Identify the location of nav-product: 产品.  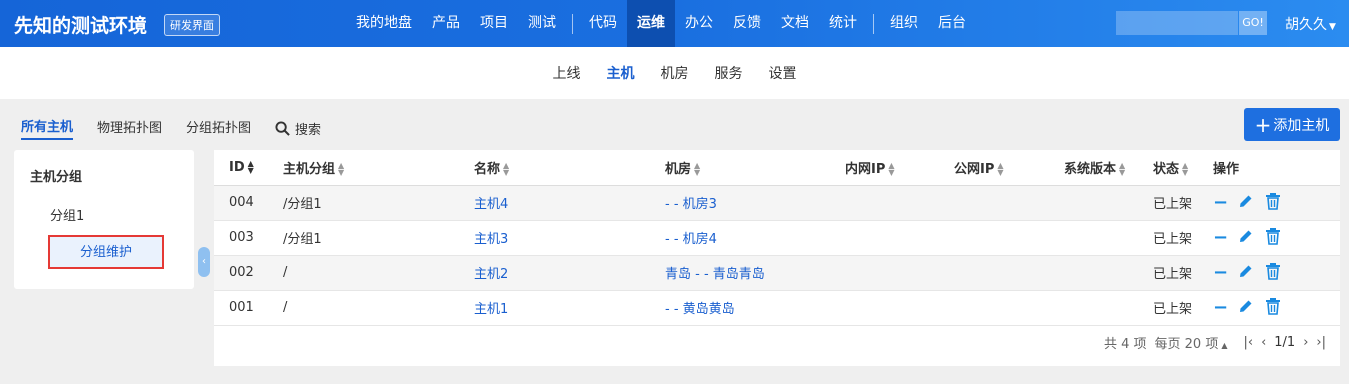
(446, 23).